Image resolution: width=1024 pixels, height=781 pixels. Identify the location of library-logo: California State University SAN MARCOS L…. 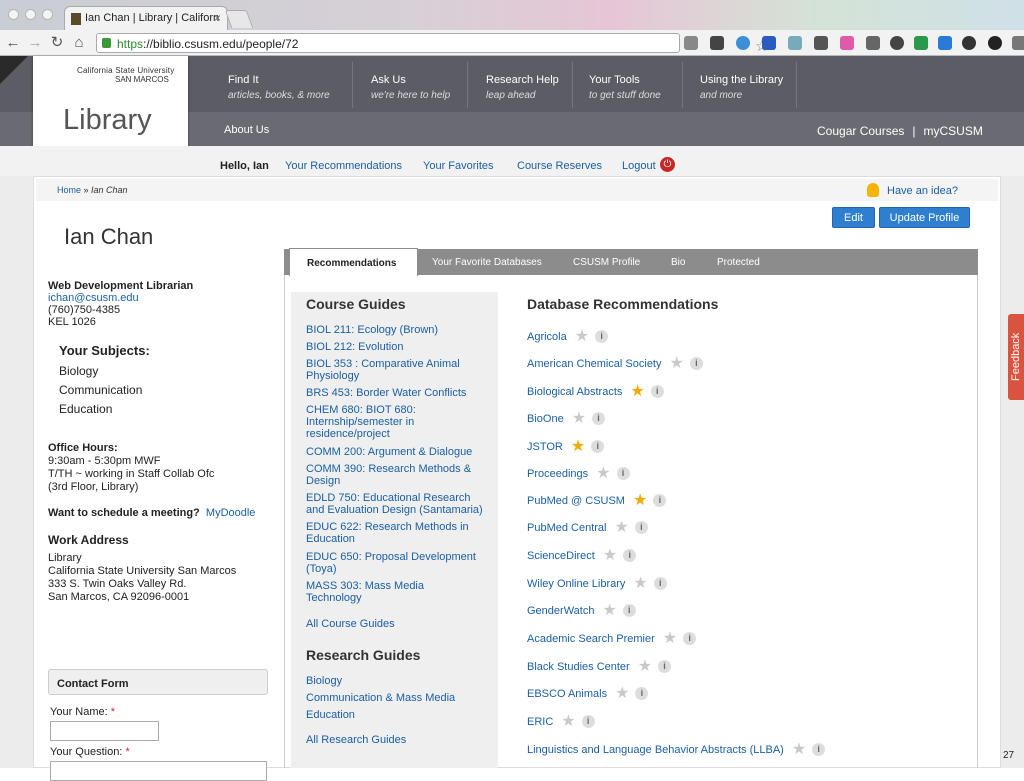
(110, 101).